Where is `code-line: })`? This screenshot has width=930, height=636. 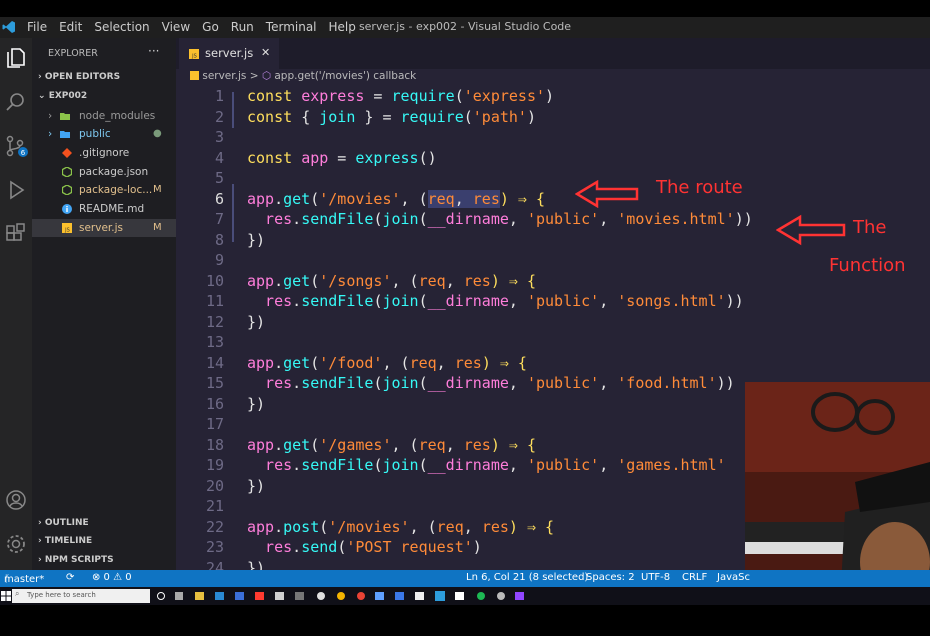
code-line: }) is located at coordinates (256, 321).